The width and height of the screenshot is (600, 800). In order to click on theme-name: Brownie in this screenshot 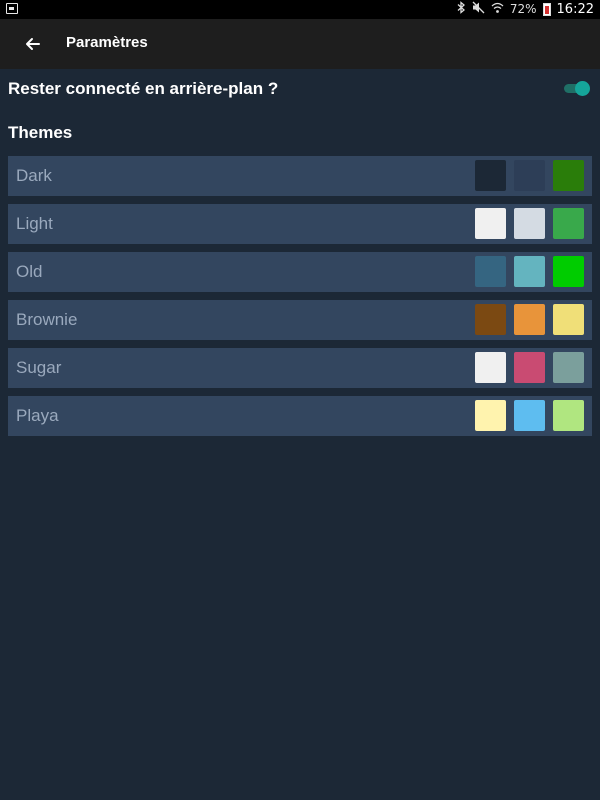, I will do `click(47, 319)`.